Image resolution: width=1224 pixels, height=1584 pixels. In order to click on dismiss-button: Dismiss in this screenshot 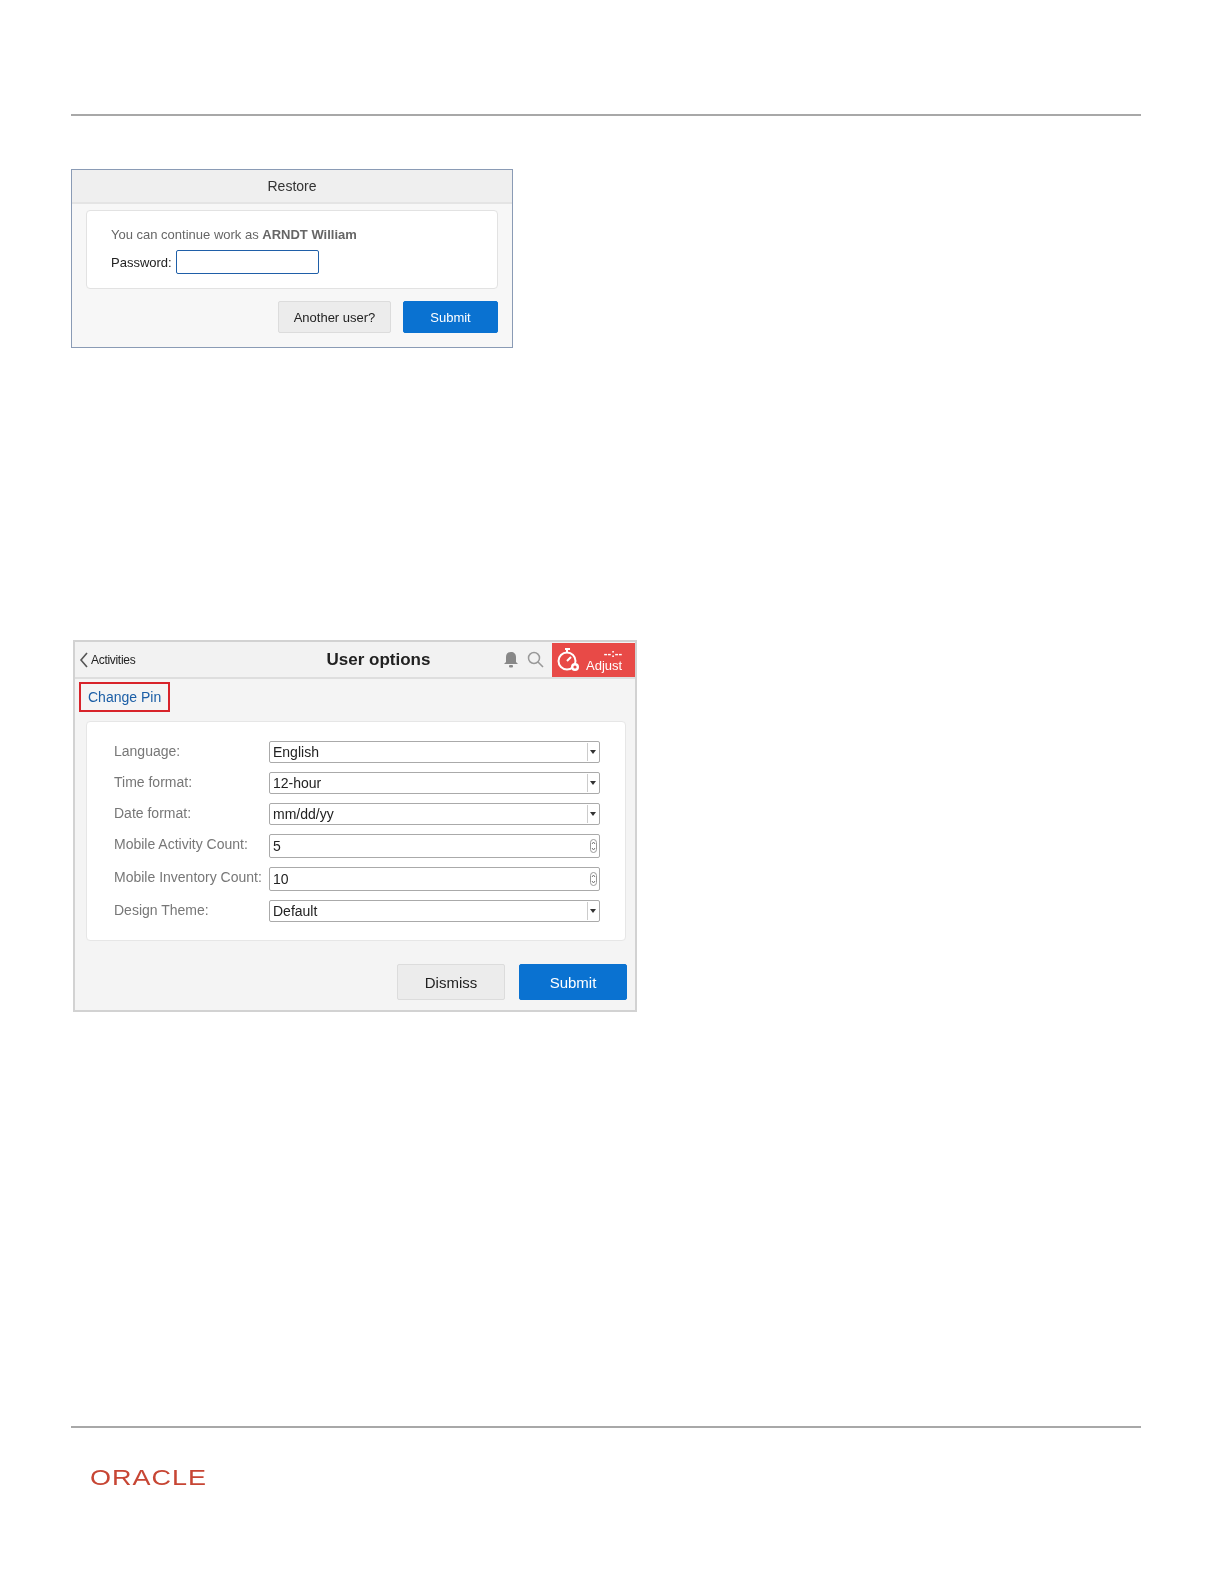, I will do `click(451, 982)`.